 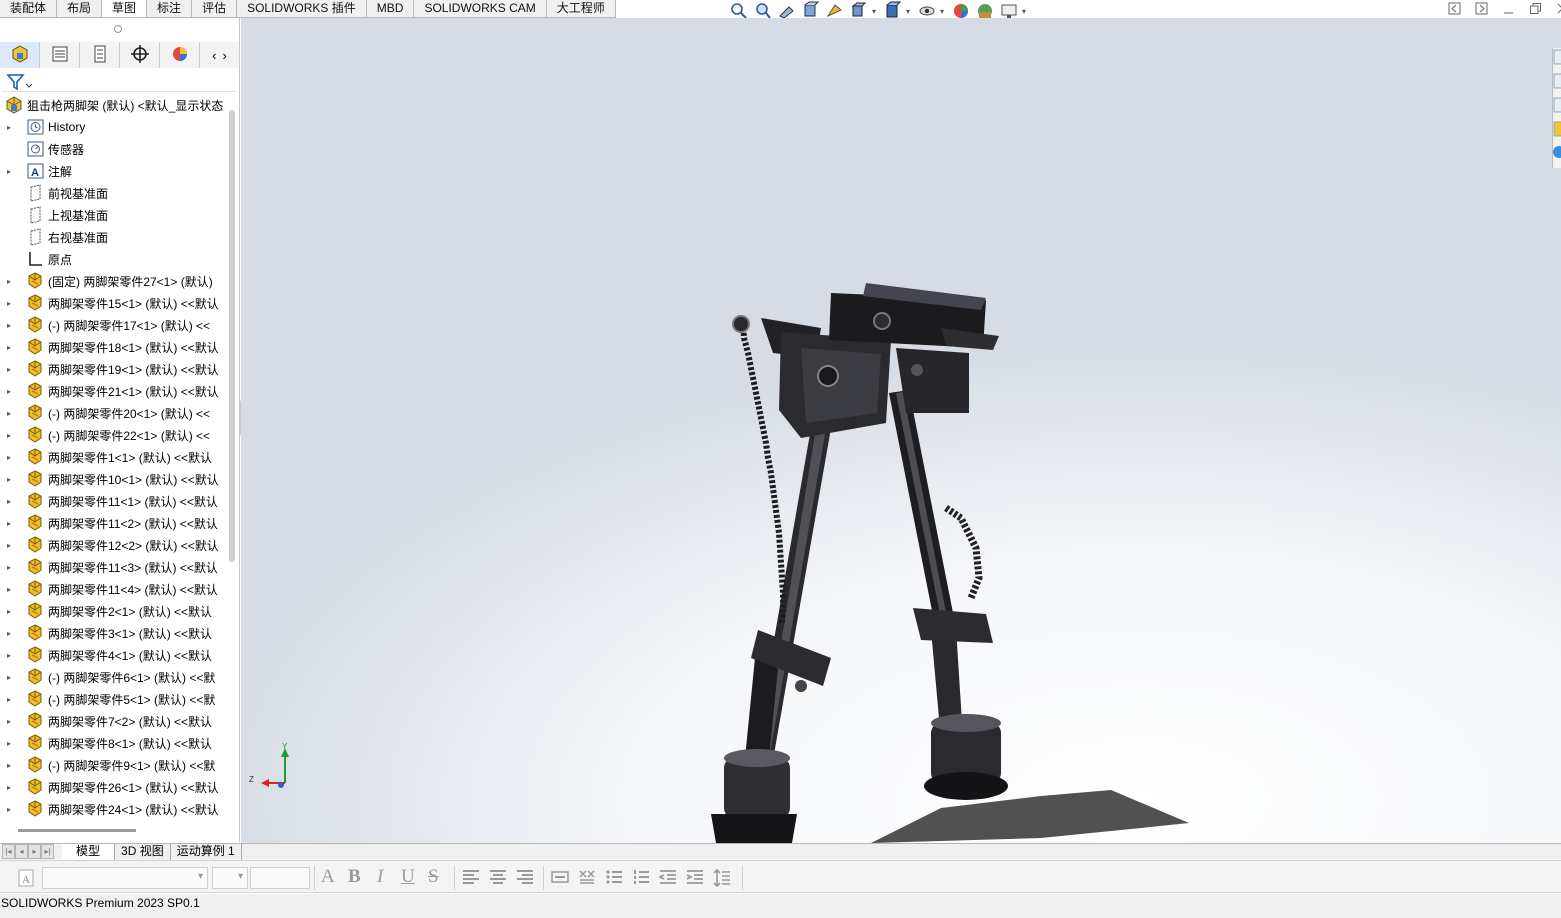 What do you see at coordinates (89, 852) in the screenshot?
I see `bottom-tab: 模型` at bounding box center [89, 852].